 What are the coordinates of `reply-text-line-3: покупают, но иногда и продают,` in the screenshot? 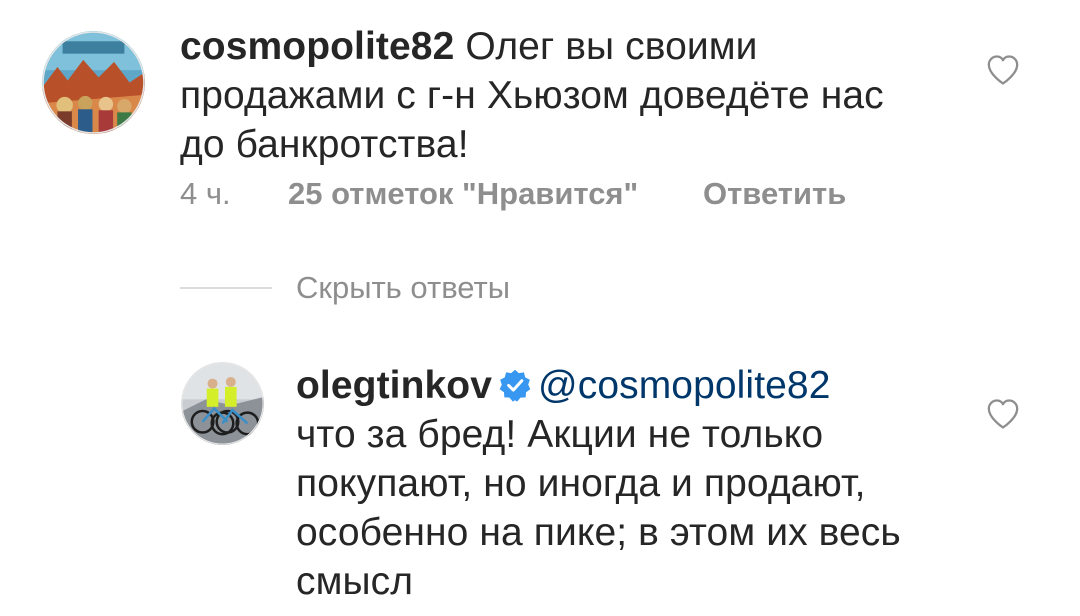 It's located at (581, 483).